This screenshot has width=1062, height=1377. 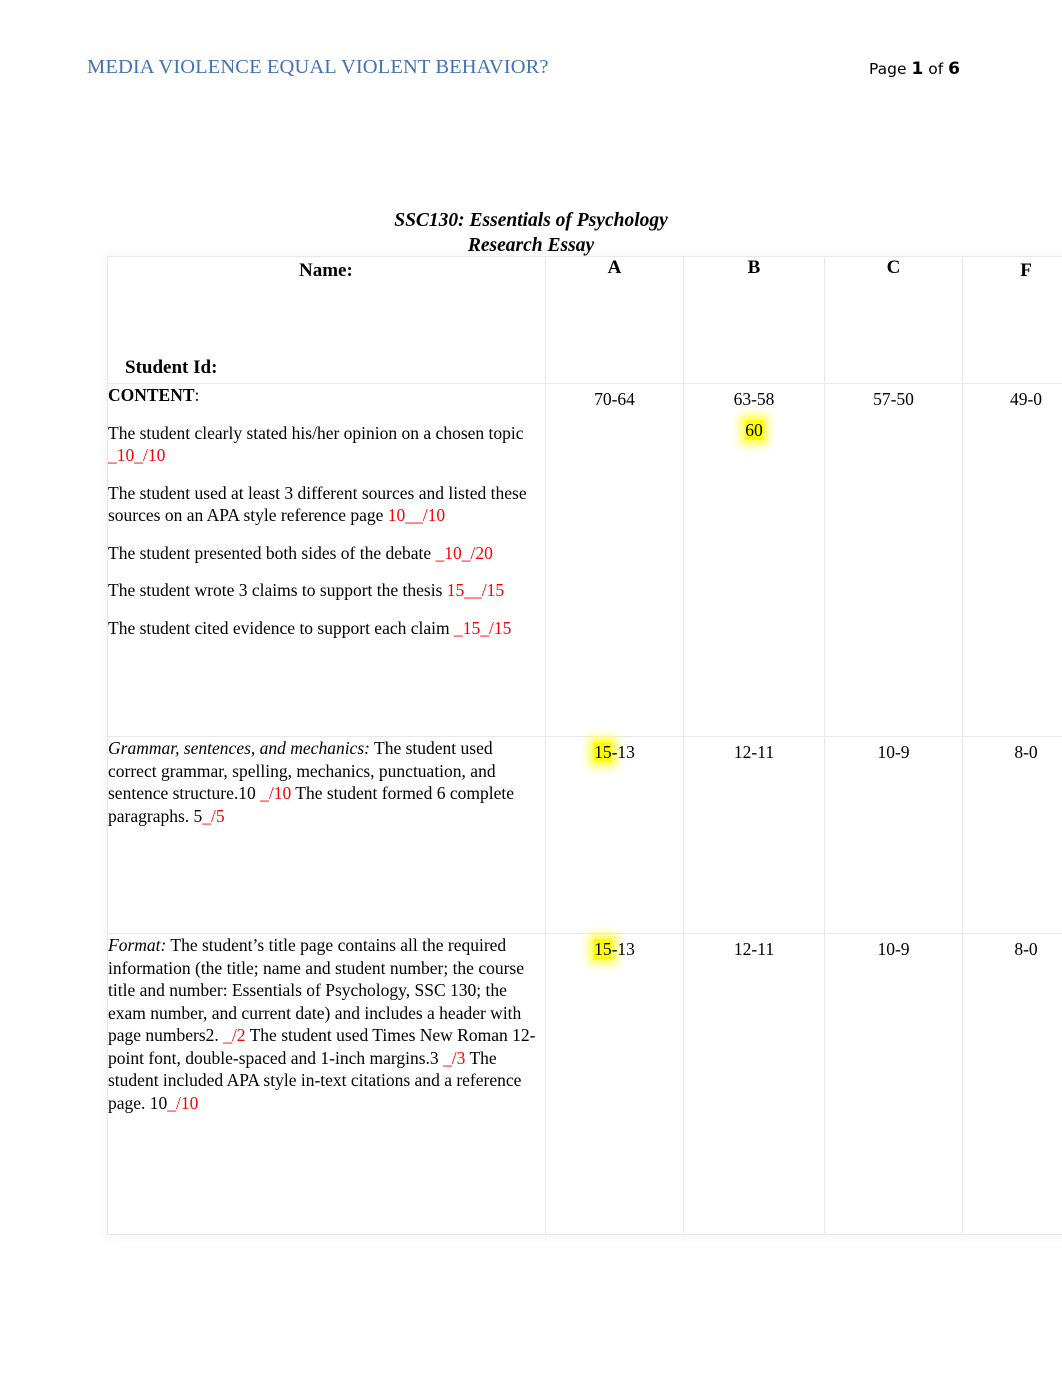 I want to click on format-grade-a-highlighted: 15, so click(x=603, y=949).